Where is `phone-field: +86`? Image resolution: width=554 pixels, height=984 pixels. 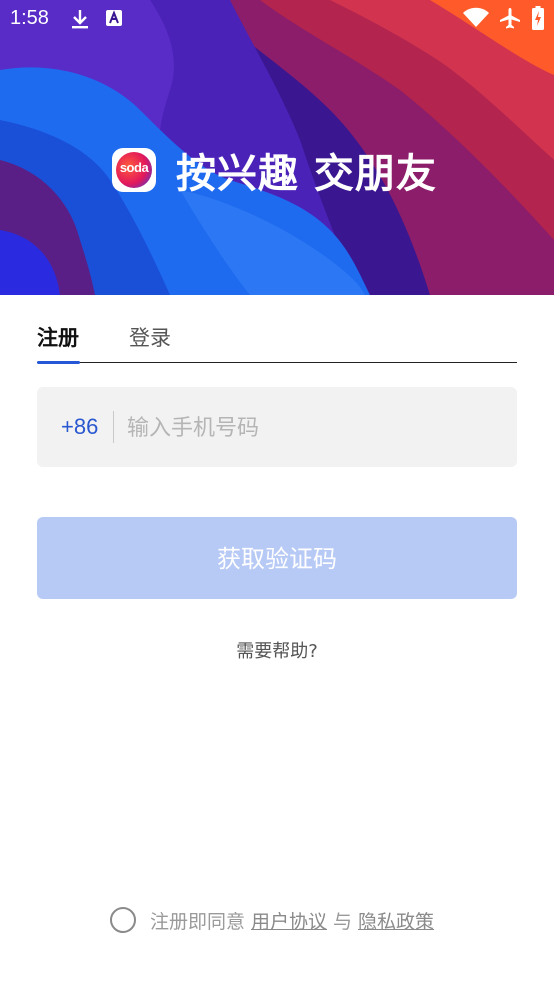
phone-field: +86 is located at coordinates (277, 427).